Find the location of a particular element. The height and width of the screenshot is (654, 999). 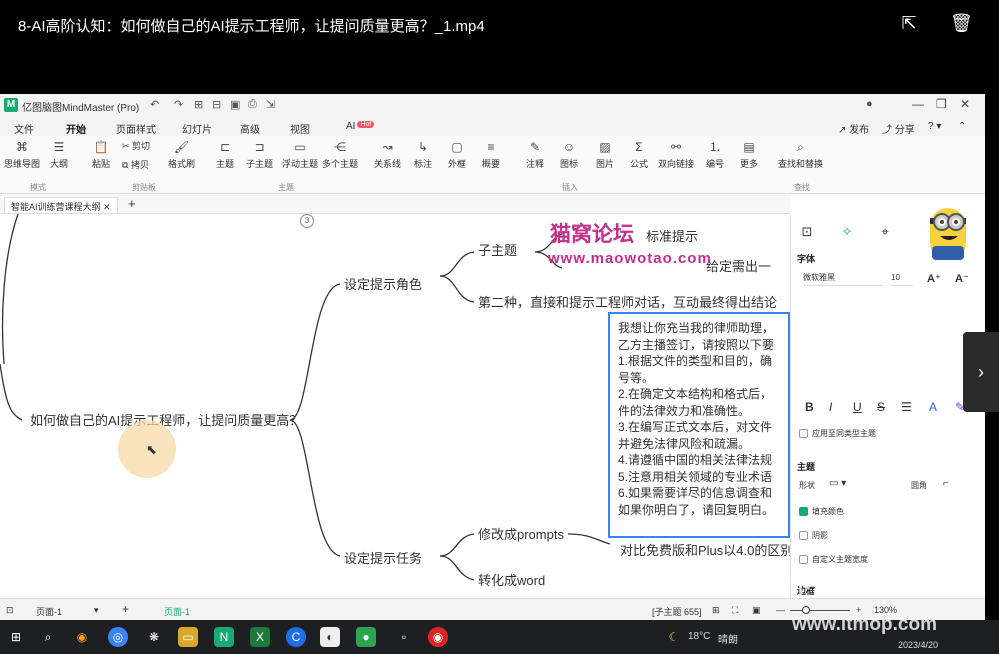

summary-button: ≡ 概要 is located at coordinates (491, 155).